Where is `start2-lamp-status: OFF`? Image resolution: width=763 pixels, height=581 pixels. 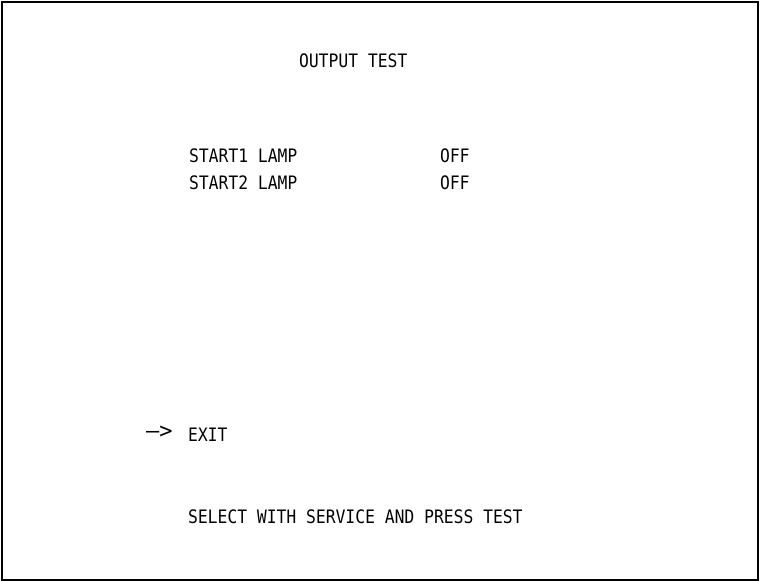 start2-lamp-status: OFF is located at coordinates (455, 183).